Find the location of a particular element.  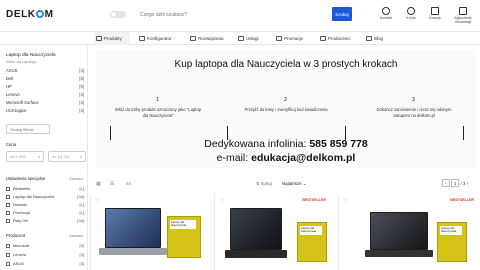

theme-toggle is located at coordinates (118, 14).